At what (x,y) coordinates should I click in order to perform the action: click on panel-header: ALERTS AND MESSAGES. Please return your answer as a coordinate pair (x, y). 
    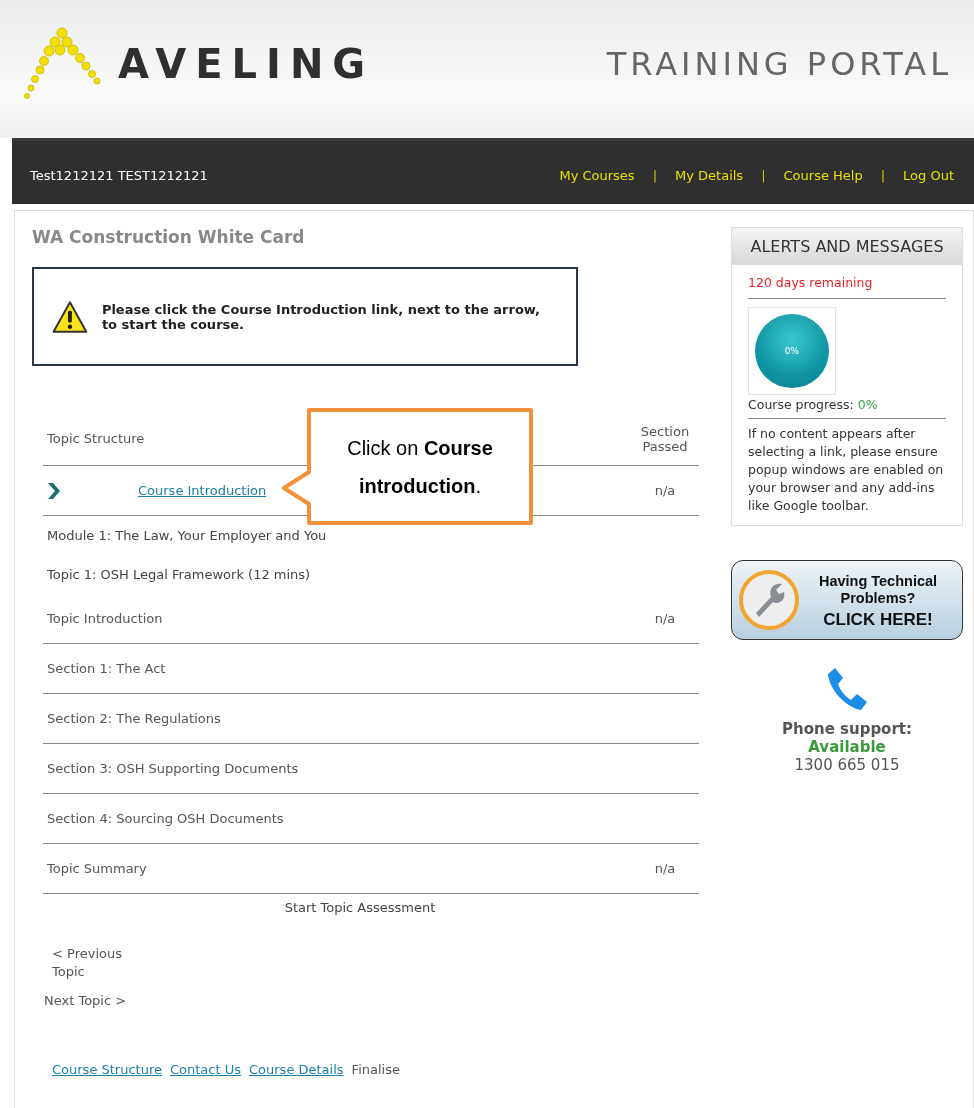
    Looking at the image, I should click on (847, 246).